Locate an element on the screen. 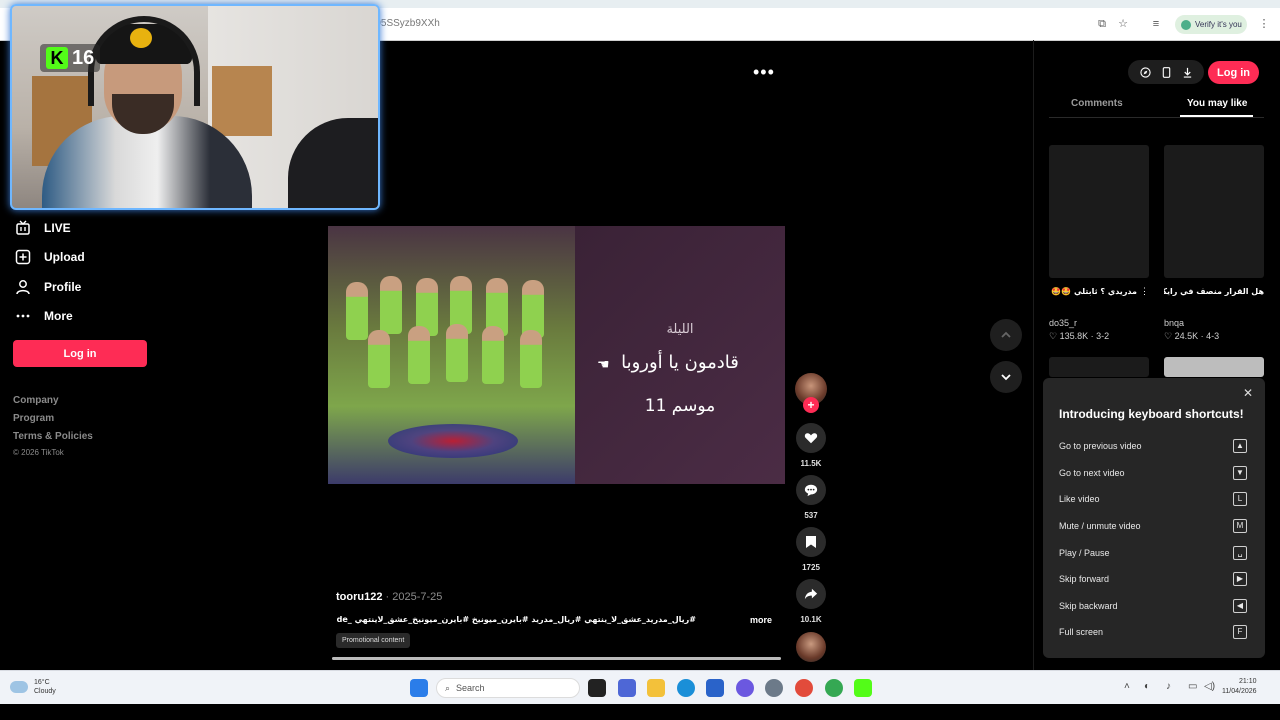 The image size is (1280, 720). edge-browser-icon is located at coordinates (686, 688).